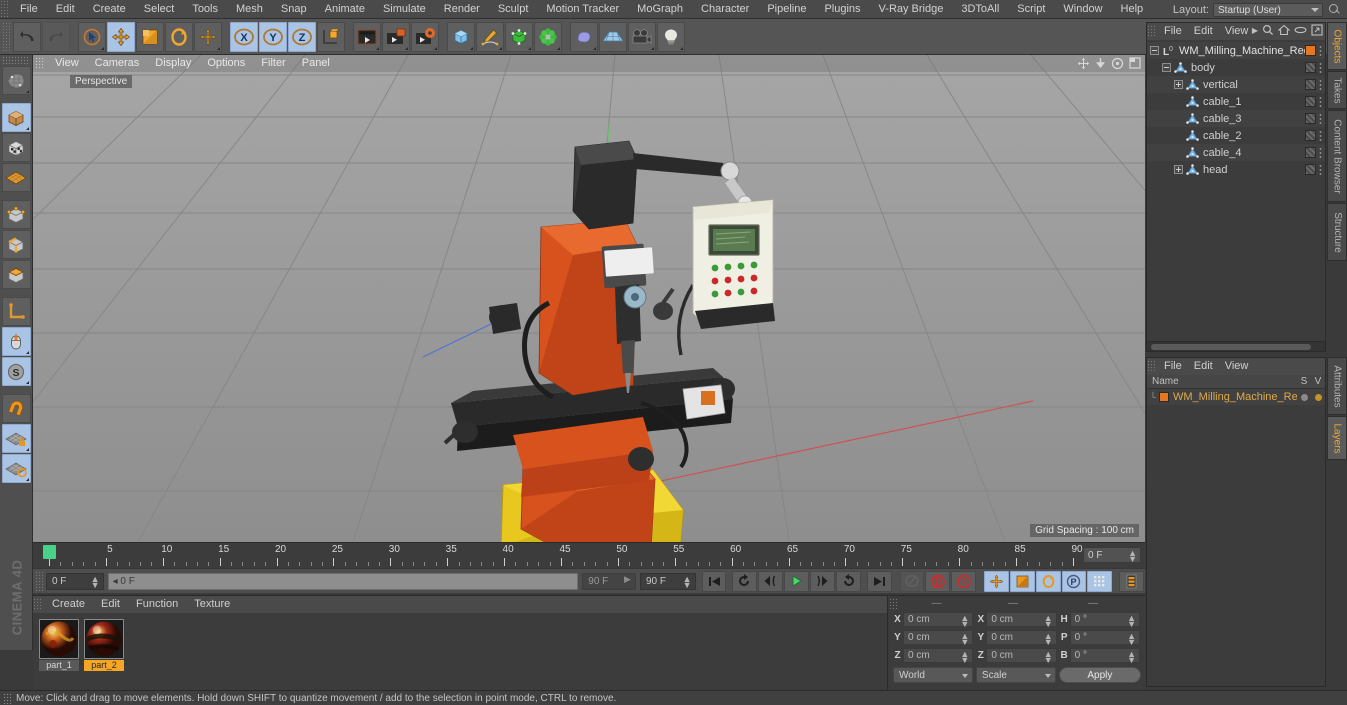 The image size is (1347, 705). I want to click on enable-snap-button, so click(16, 408).